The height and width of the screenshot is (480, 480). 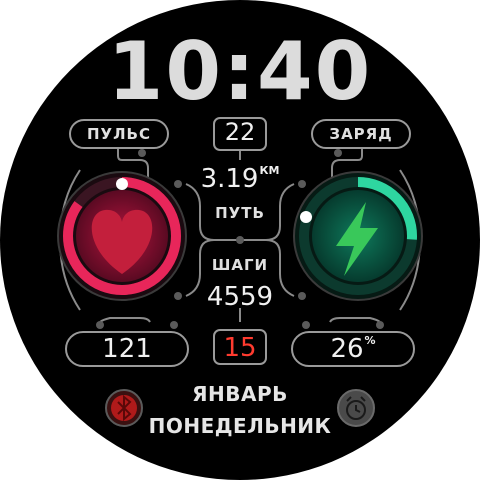 What do you see at coordinates (240, 297) in the screenshot?
I see `steps-value: 4559` at bounding box center [240, 297].